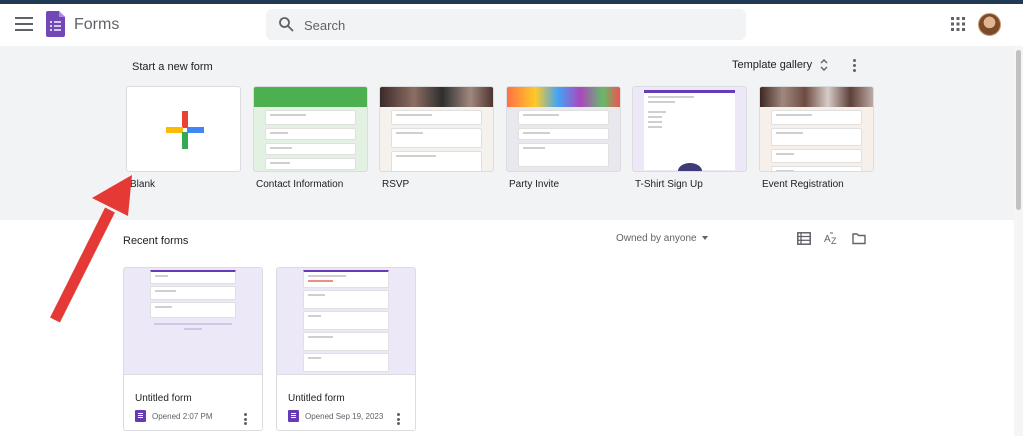 This screenshot has width=1023, height=436. I want to click on annotation-arrow, so click(91, 249).